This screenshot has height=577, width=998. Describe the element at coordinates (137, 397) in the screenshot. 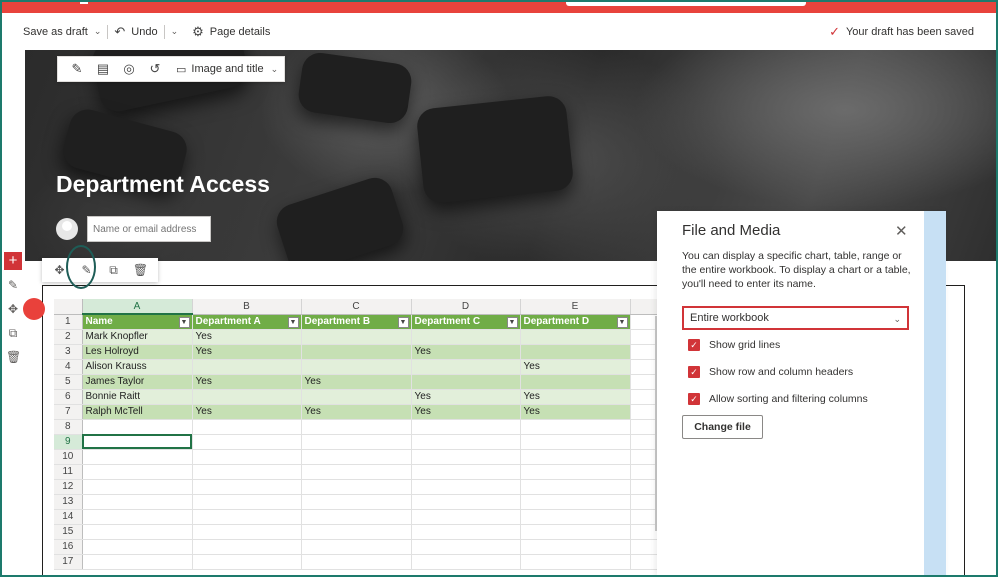

I see `cell: Bonnie Raitt` at that location.